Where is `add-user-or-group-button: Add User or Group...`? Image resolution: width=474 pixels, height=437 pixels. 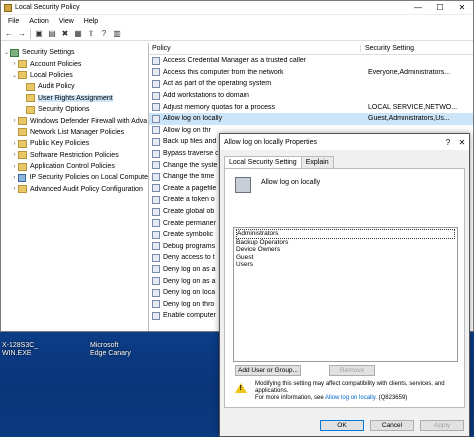 add-user-or-group-button: Add User or Group... is located at coordinates (268, 370).